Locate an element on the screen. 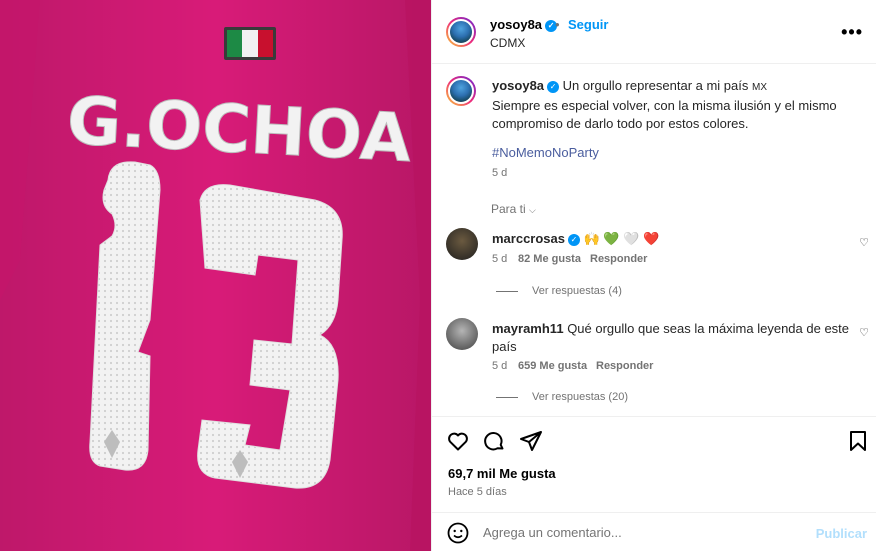 The image size is (876, 551). mexico-patch is located at coordinates (250, 43).